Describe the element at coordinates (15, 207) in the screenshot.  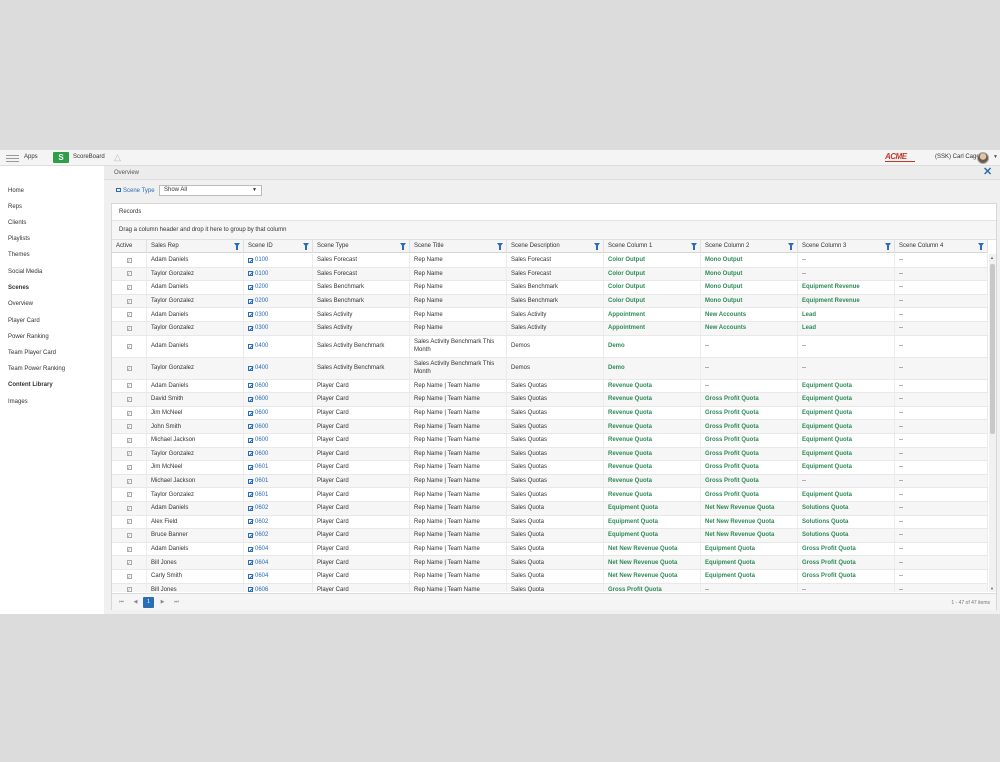
I see `sidebar-item-reps: Reps` at that location.